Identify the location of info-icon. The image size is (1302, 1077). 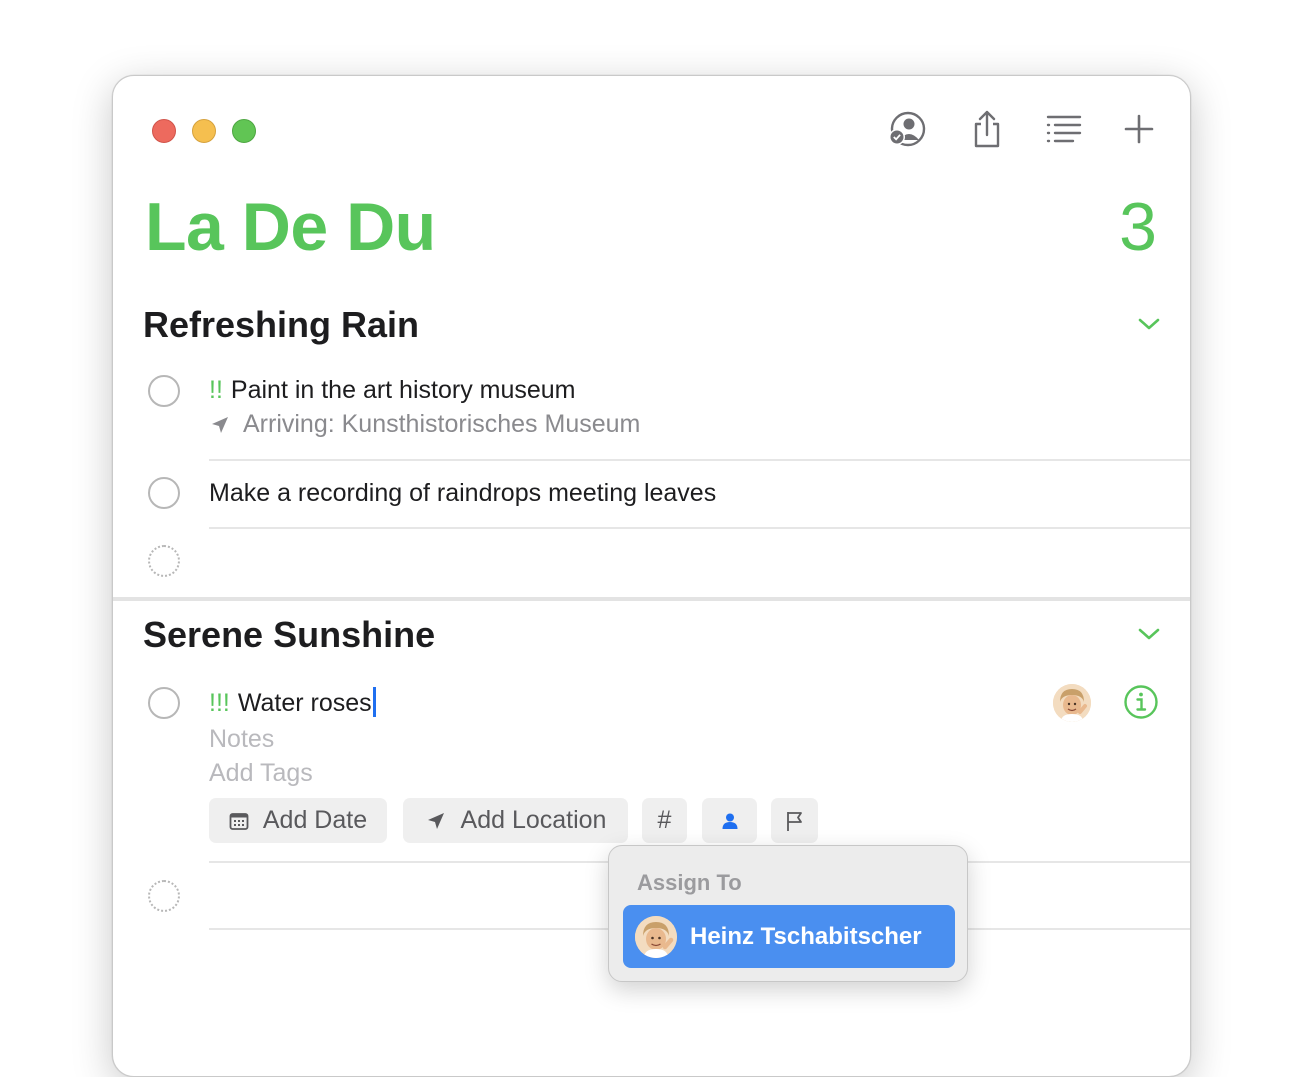
(1141, 702).